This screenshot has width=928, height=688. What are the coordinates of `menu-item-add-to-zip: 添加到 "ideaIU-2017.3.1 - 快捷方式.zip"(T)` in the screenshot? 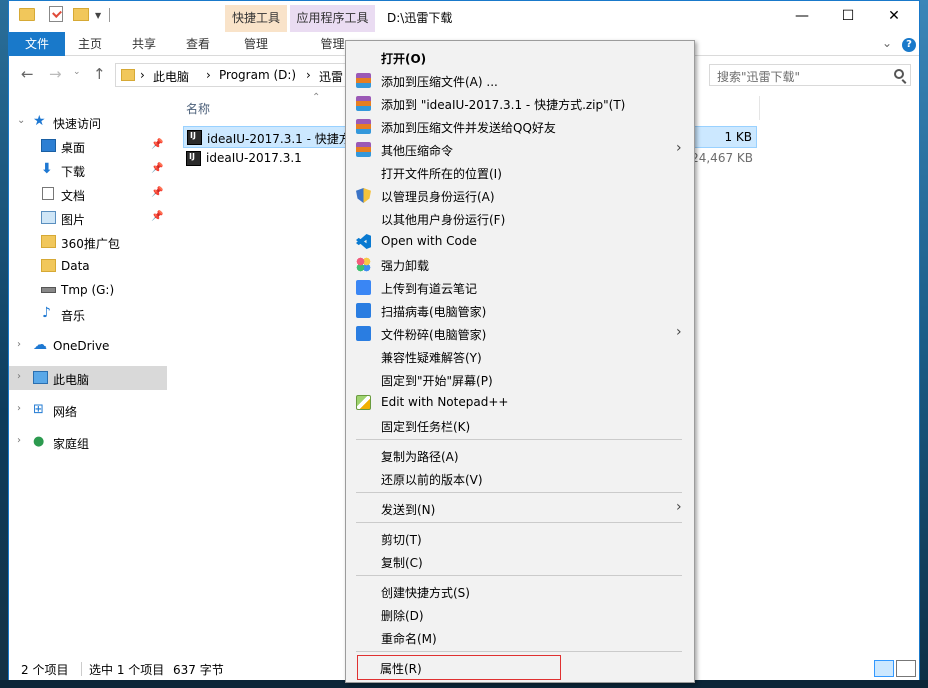 It's located at (520, 103).